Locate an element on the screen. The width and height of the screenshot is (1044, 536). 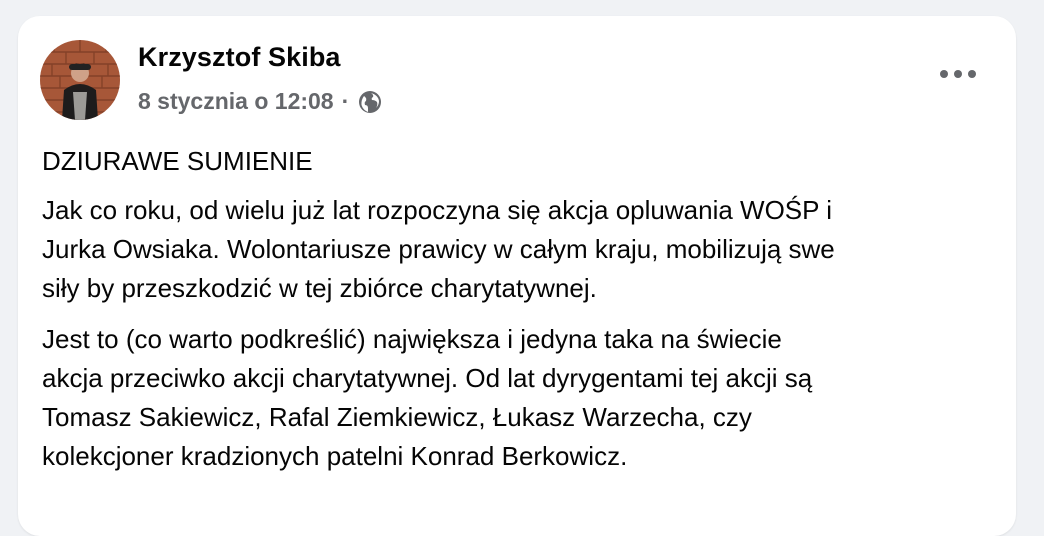
avatar is located at coordinates (80, 80).